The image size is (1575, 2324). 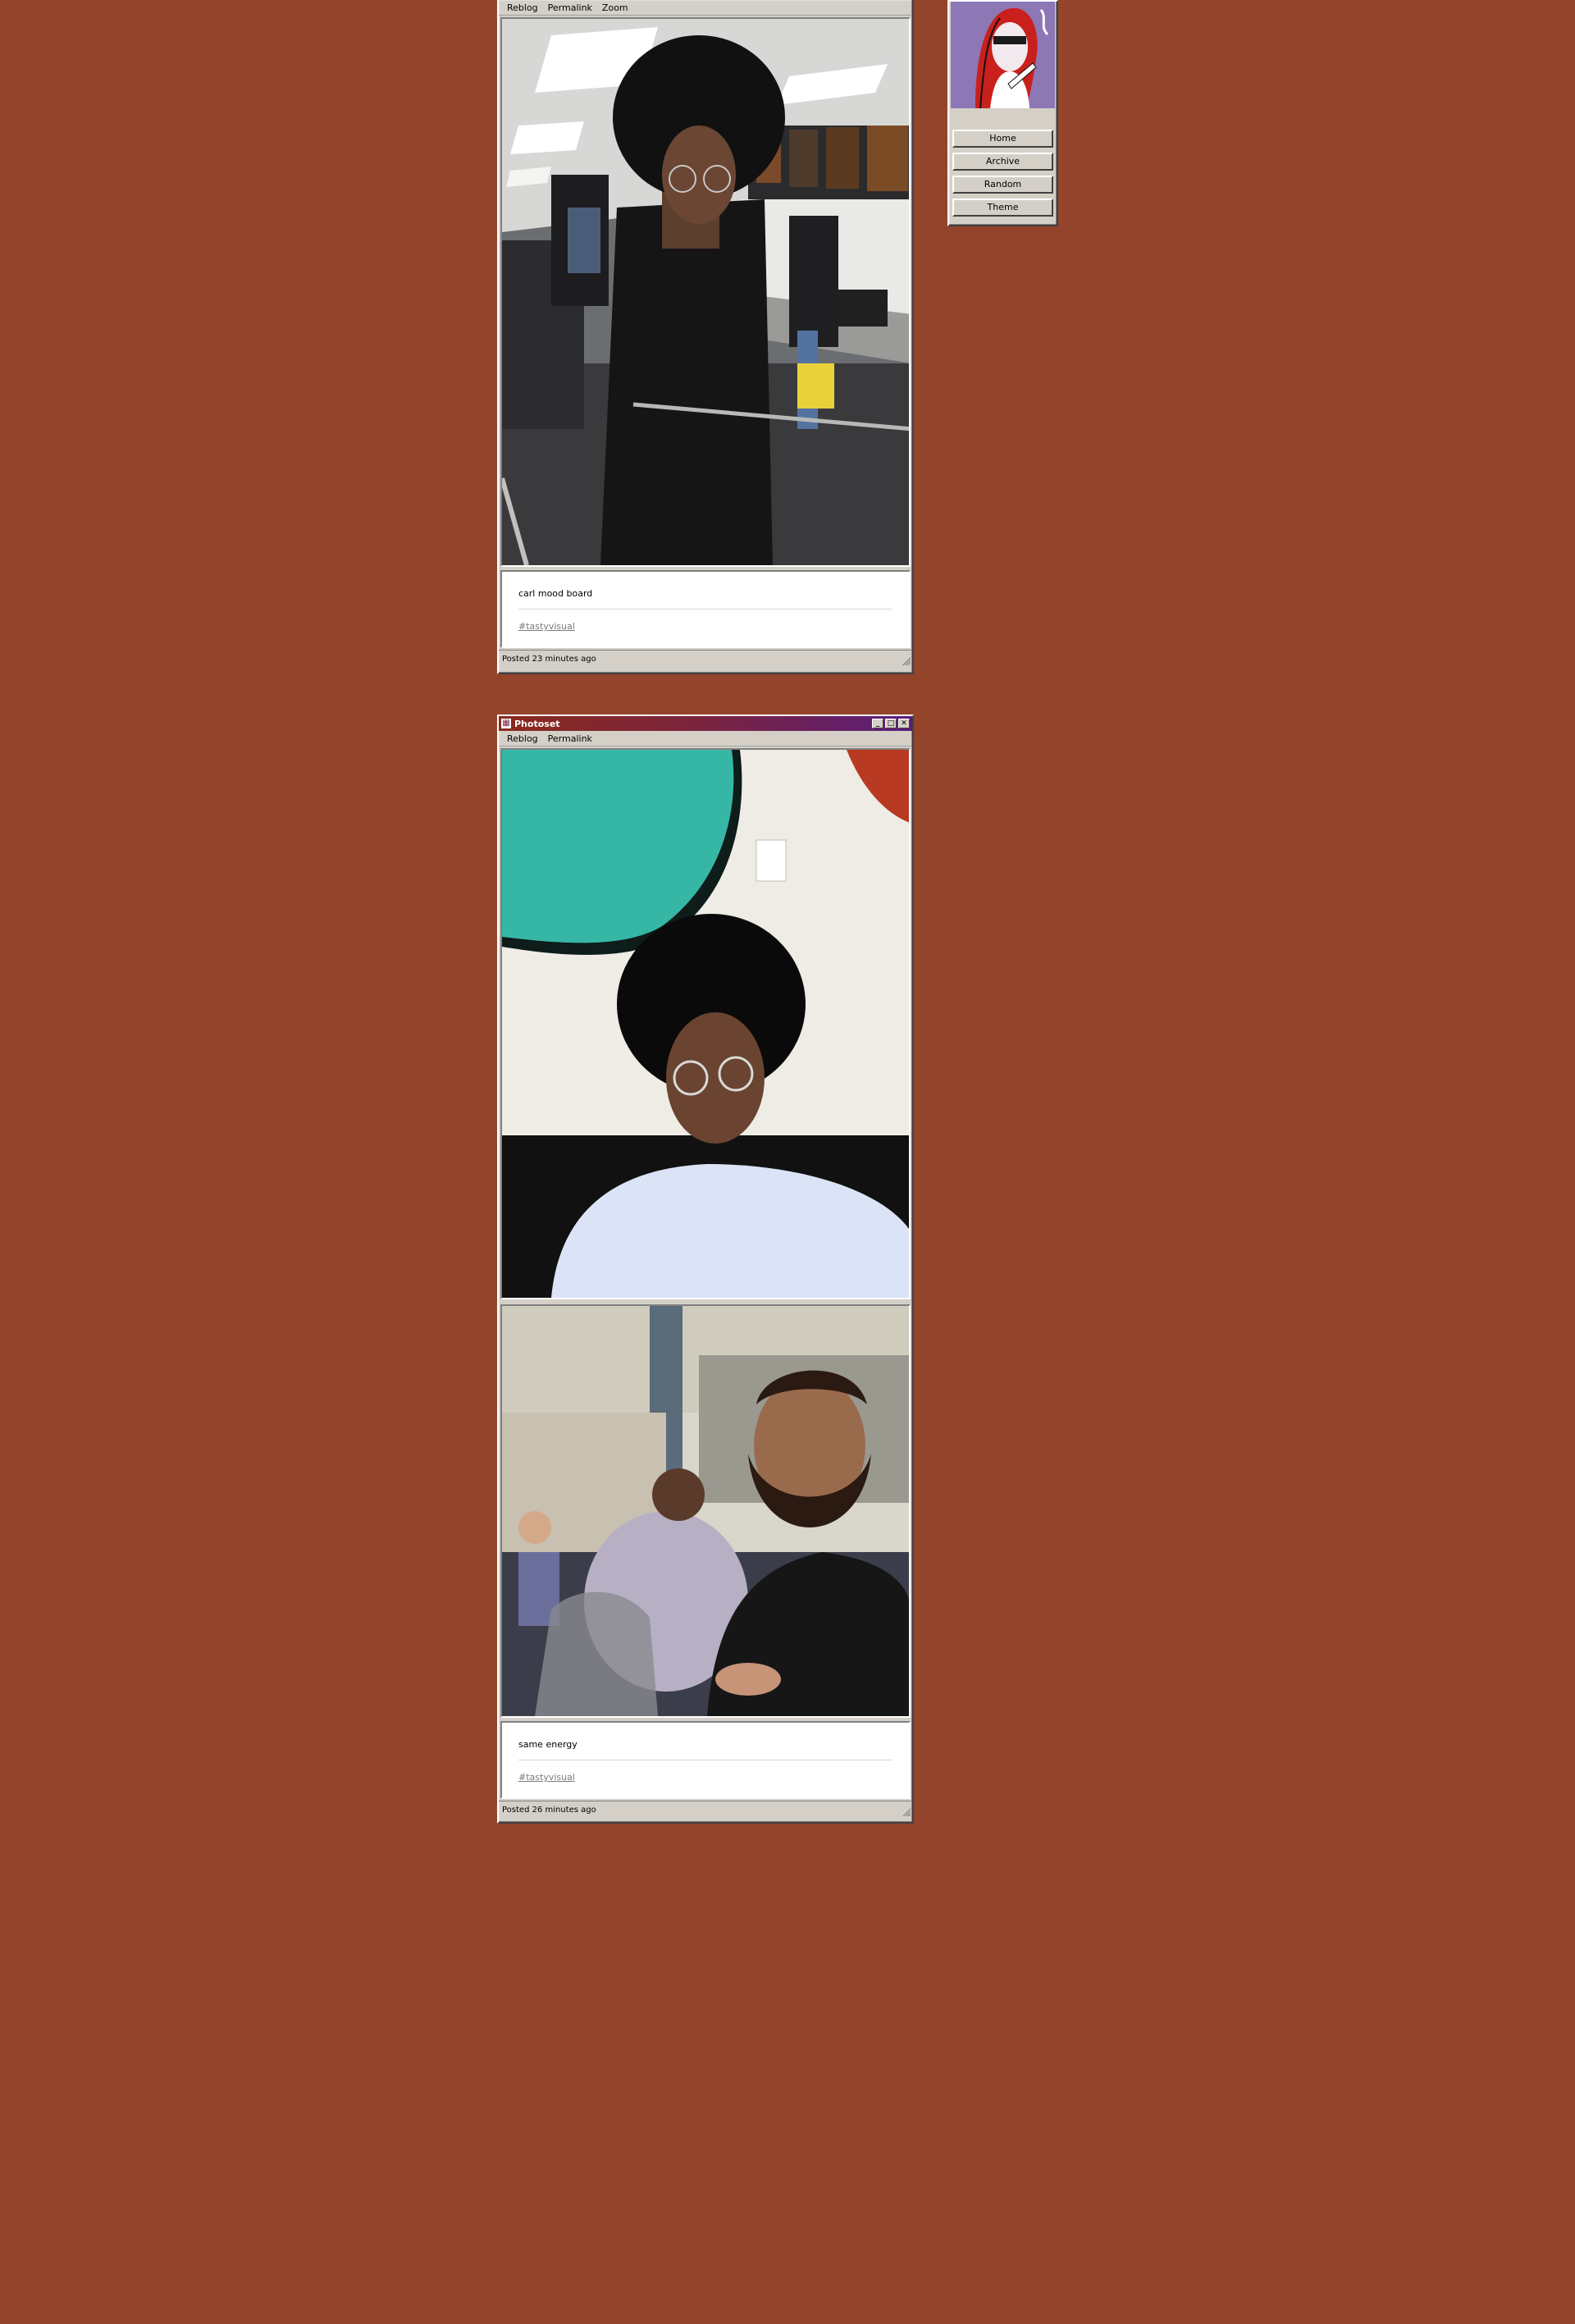 I want to click on avatar, so click(x=1003, y=55).